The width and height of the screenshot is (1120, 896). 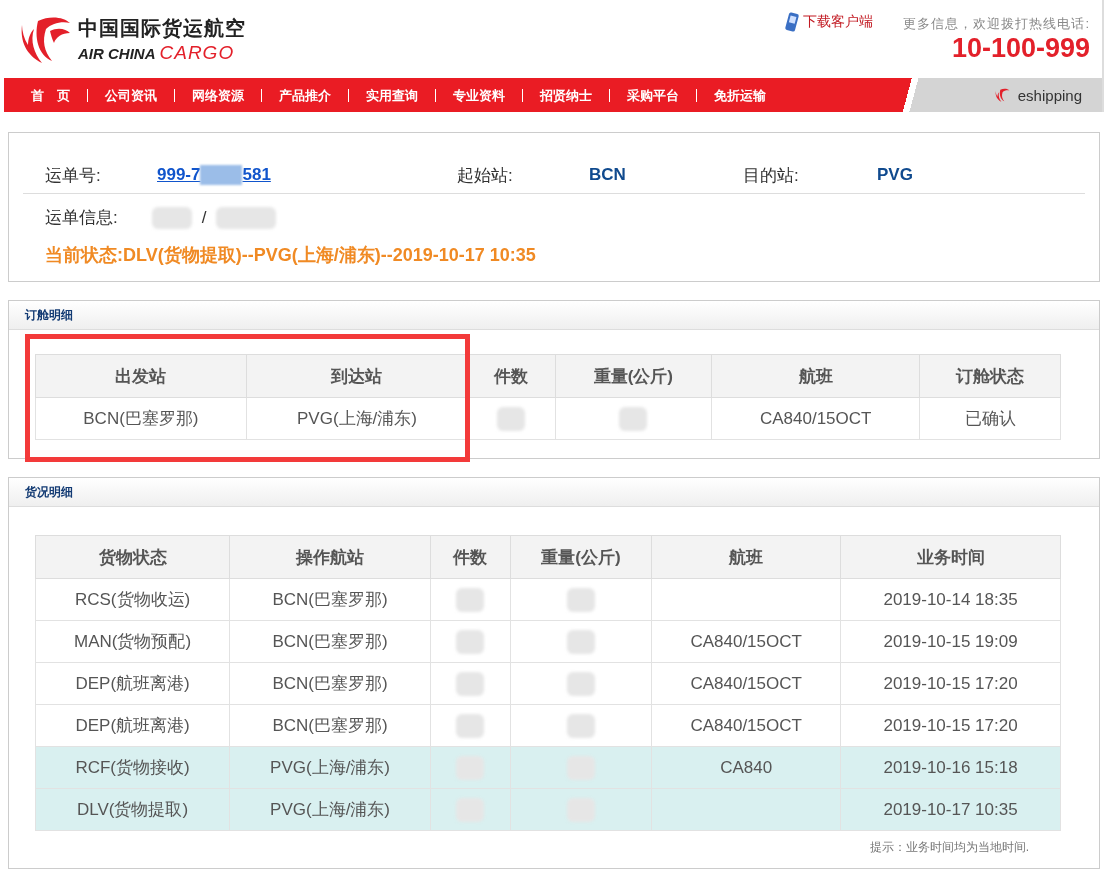 What do you see at coordinates (50, 95) in the screenshot?
I see `nav-item: 首 页` at bounding box center [50, 95].